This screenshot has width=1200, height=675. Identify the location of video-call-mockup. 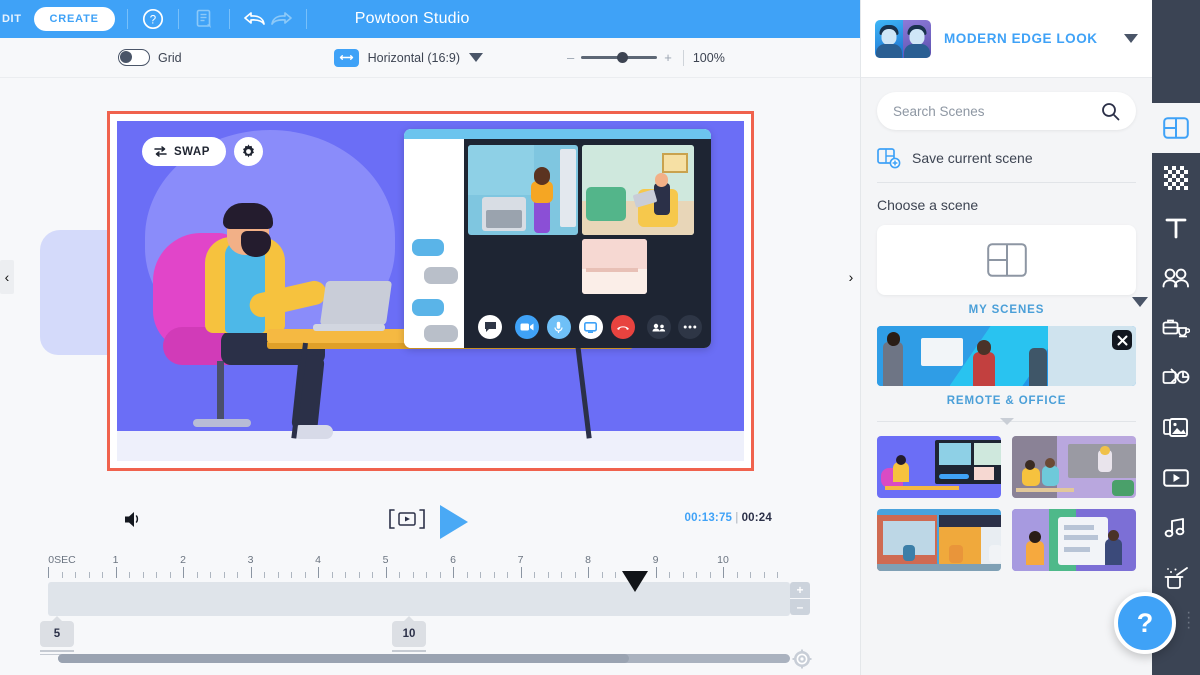
(557, 238).